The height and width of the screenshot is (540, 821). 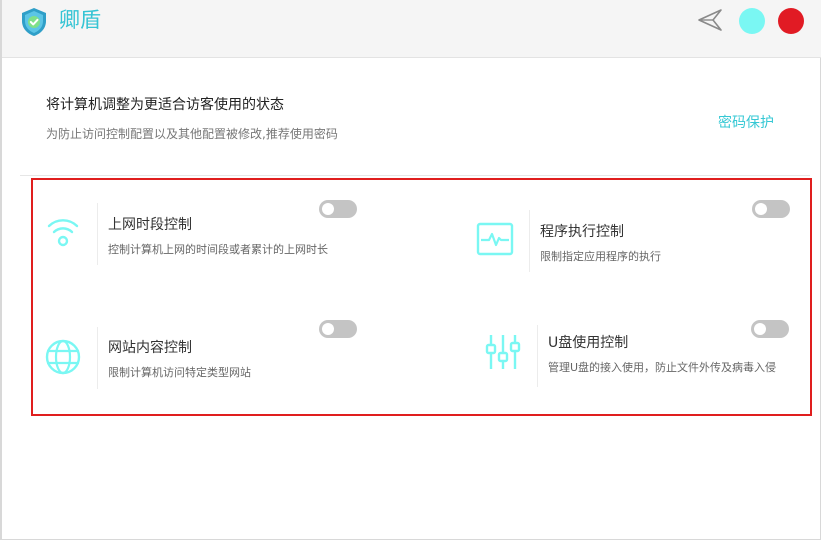 I want to click on monitor-pulse-icon, so click(x=495, y=239).